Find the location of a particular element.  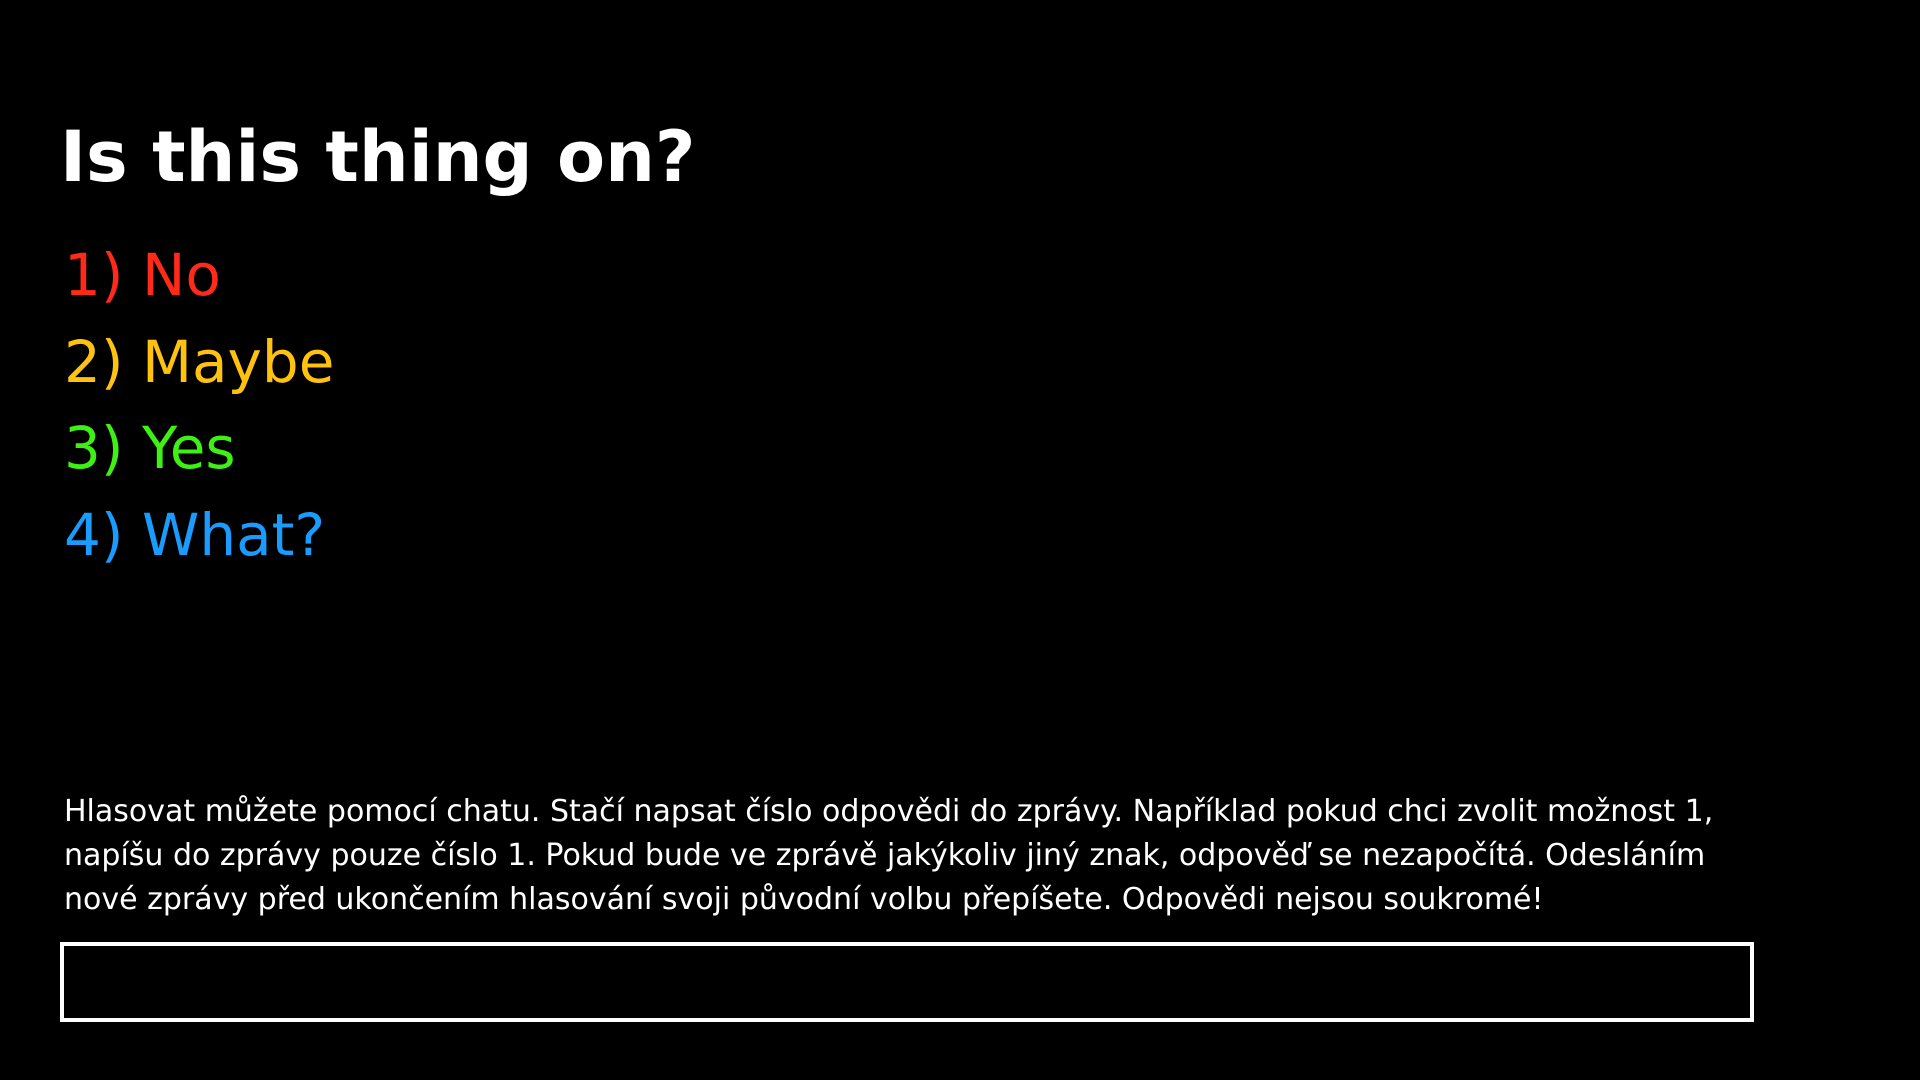

poll-option-1: 1) No is located at coordinates (142, 275).